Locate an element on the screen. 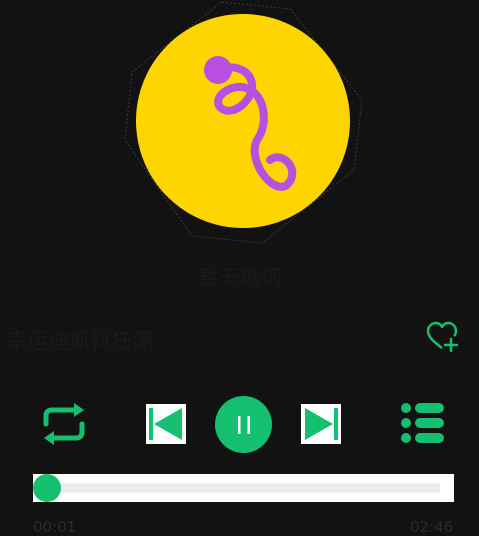 The image size is (479, 536). seek-track is located at coordinates (242, 488).